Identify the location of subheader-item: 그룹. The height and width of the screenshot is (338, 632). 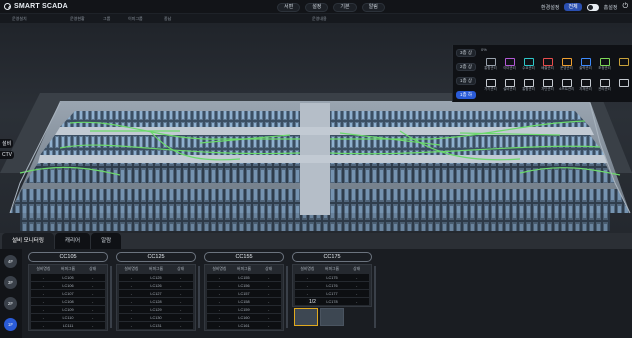
(106, 19).